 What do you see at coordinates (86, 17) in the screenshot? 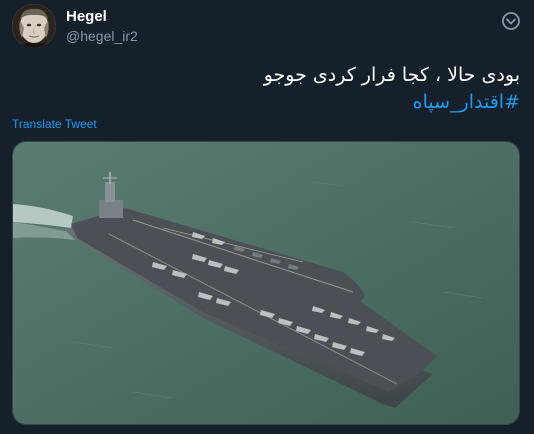
I see `display-name: Hegel` at bounding box center [86, 17].